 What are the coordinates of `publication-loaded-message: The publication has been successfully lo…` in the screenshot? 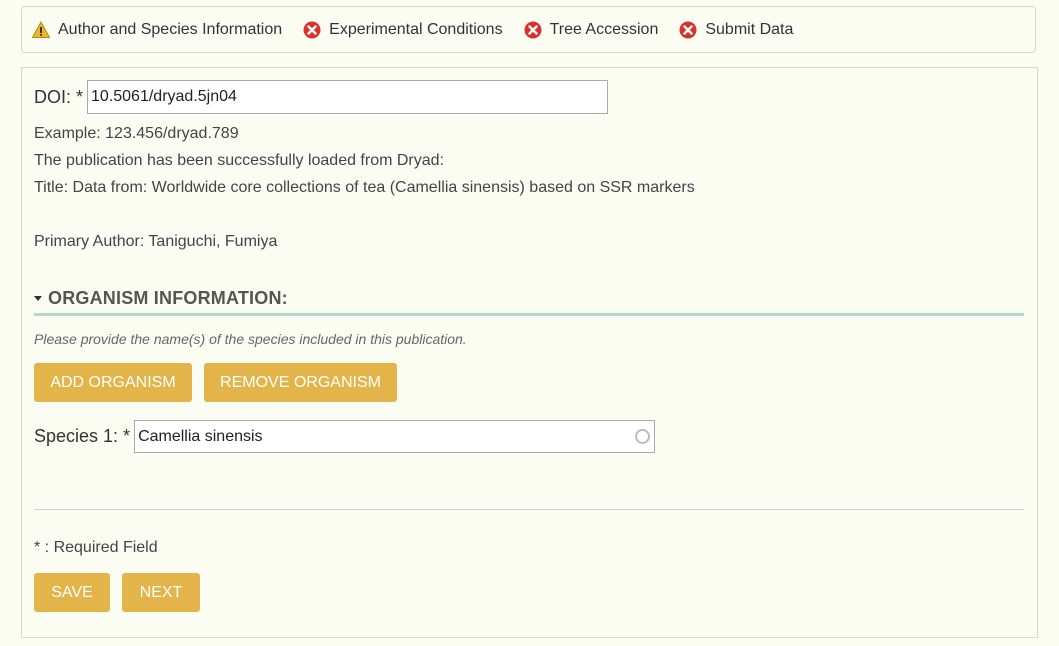 It's located at (239, 160).